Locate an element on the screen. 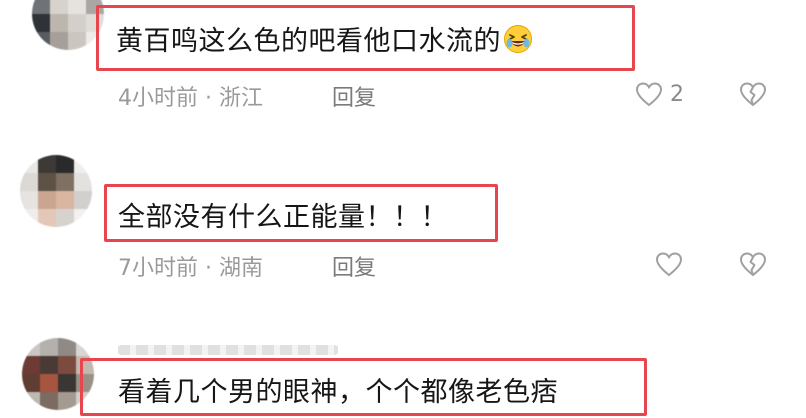 The width and height of the screenshot is (806, 418). comment-text-content: 黄百鸣这么色的吧看他口水流的 is located at coordinates (308, 41).